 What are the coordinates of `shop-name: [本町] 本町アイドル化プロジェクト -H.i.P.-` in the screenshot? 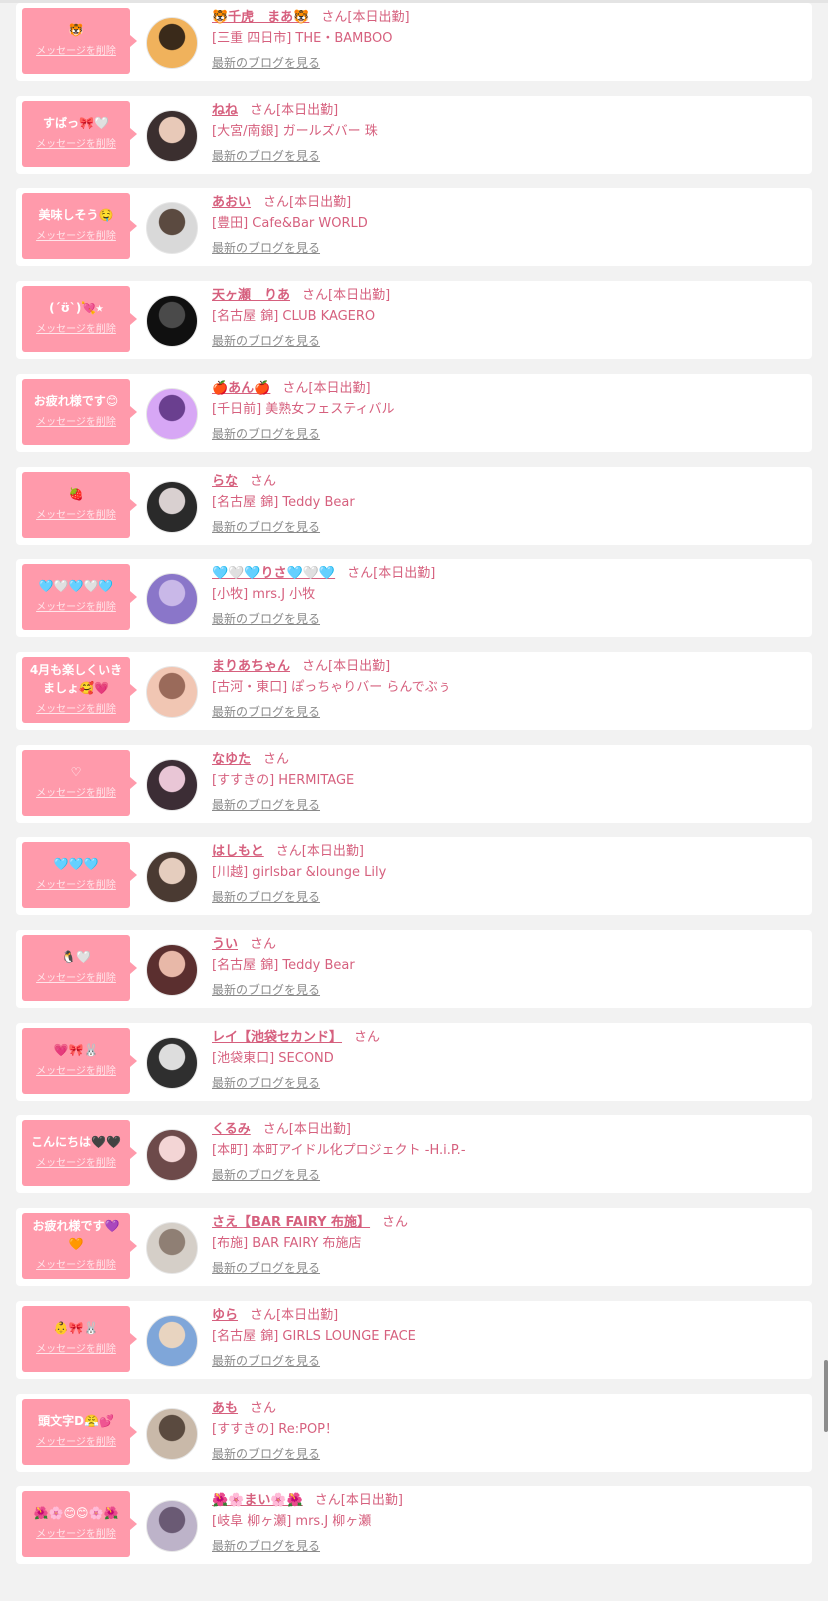 It's located at (339, 1151).